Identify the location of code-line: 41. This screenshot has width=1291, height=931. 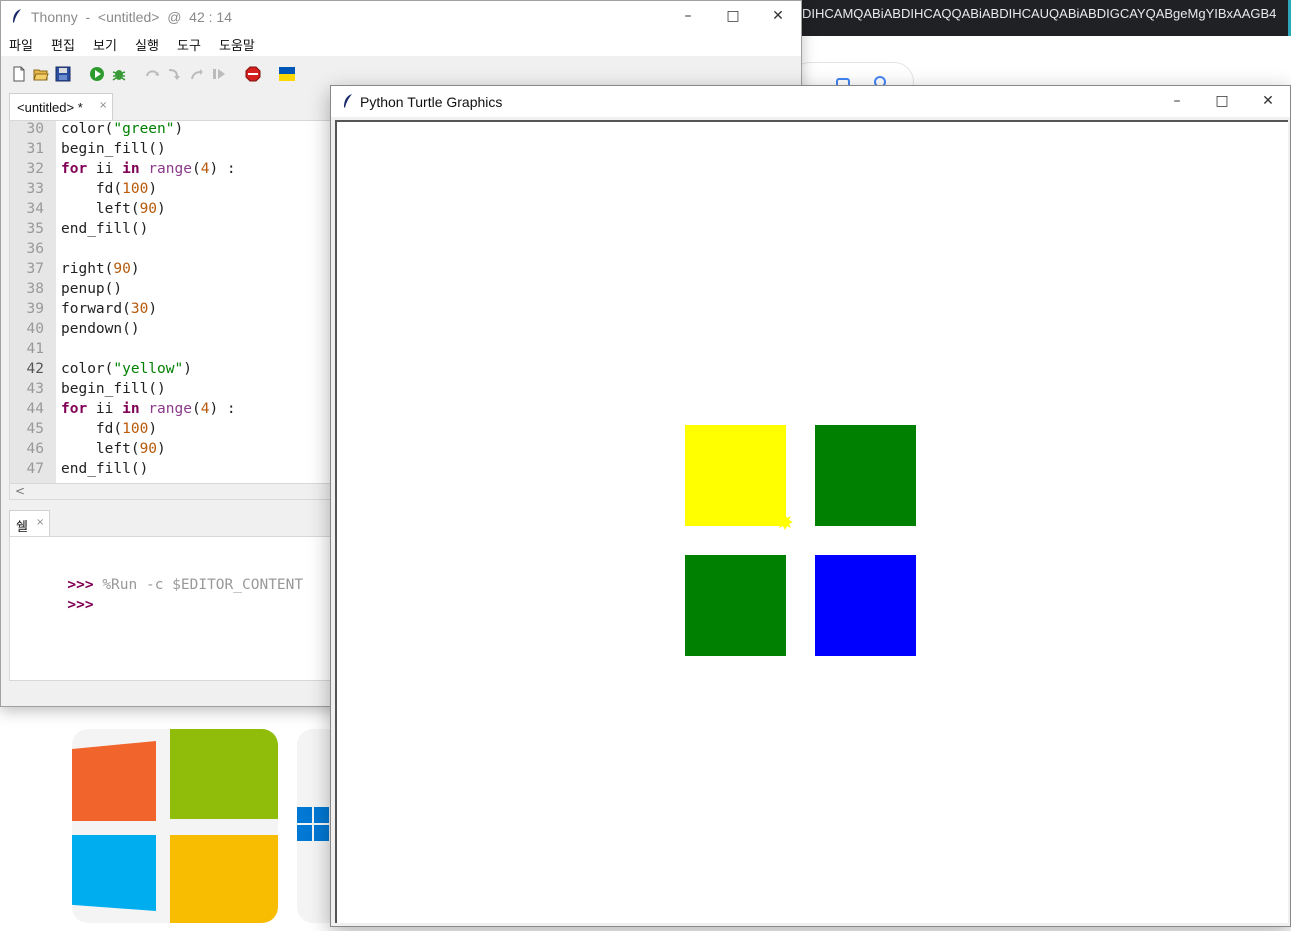
(171, 349).